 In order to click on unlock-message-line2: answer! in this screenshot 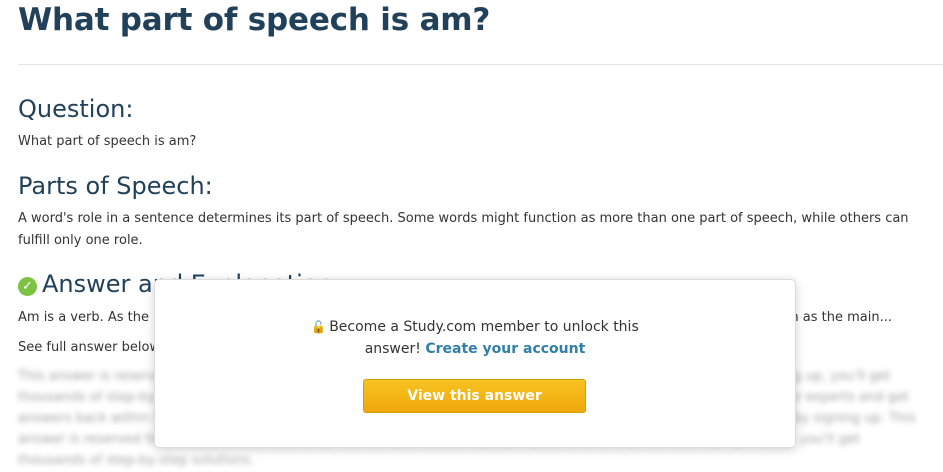, I will do `click(392, 349)`.